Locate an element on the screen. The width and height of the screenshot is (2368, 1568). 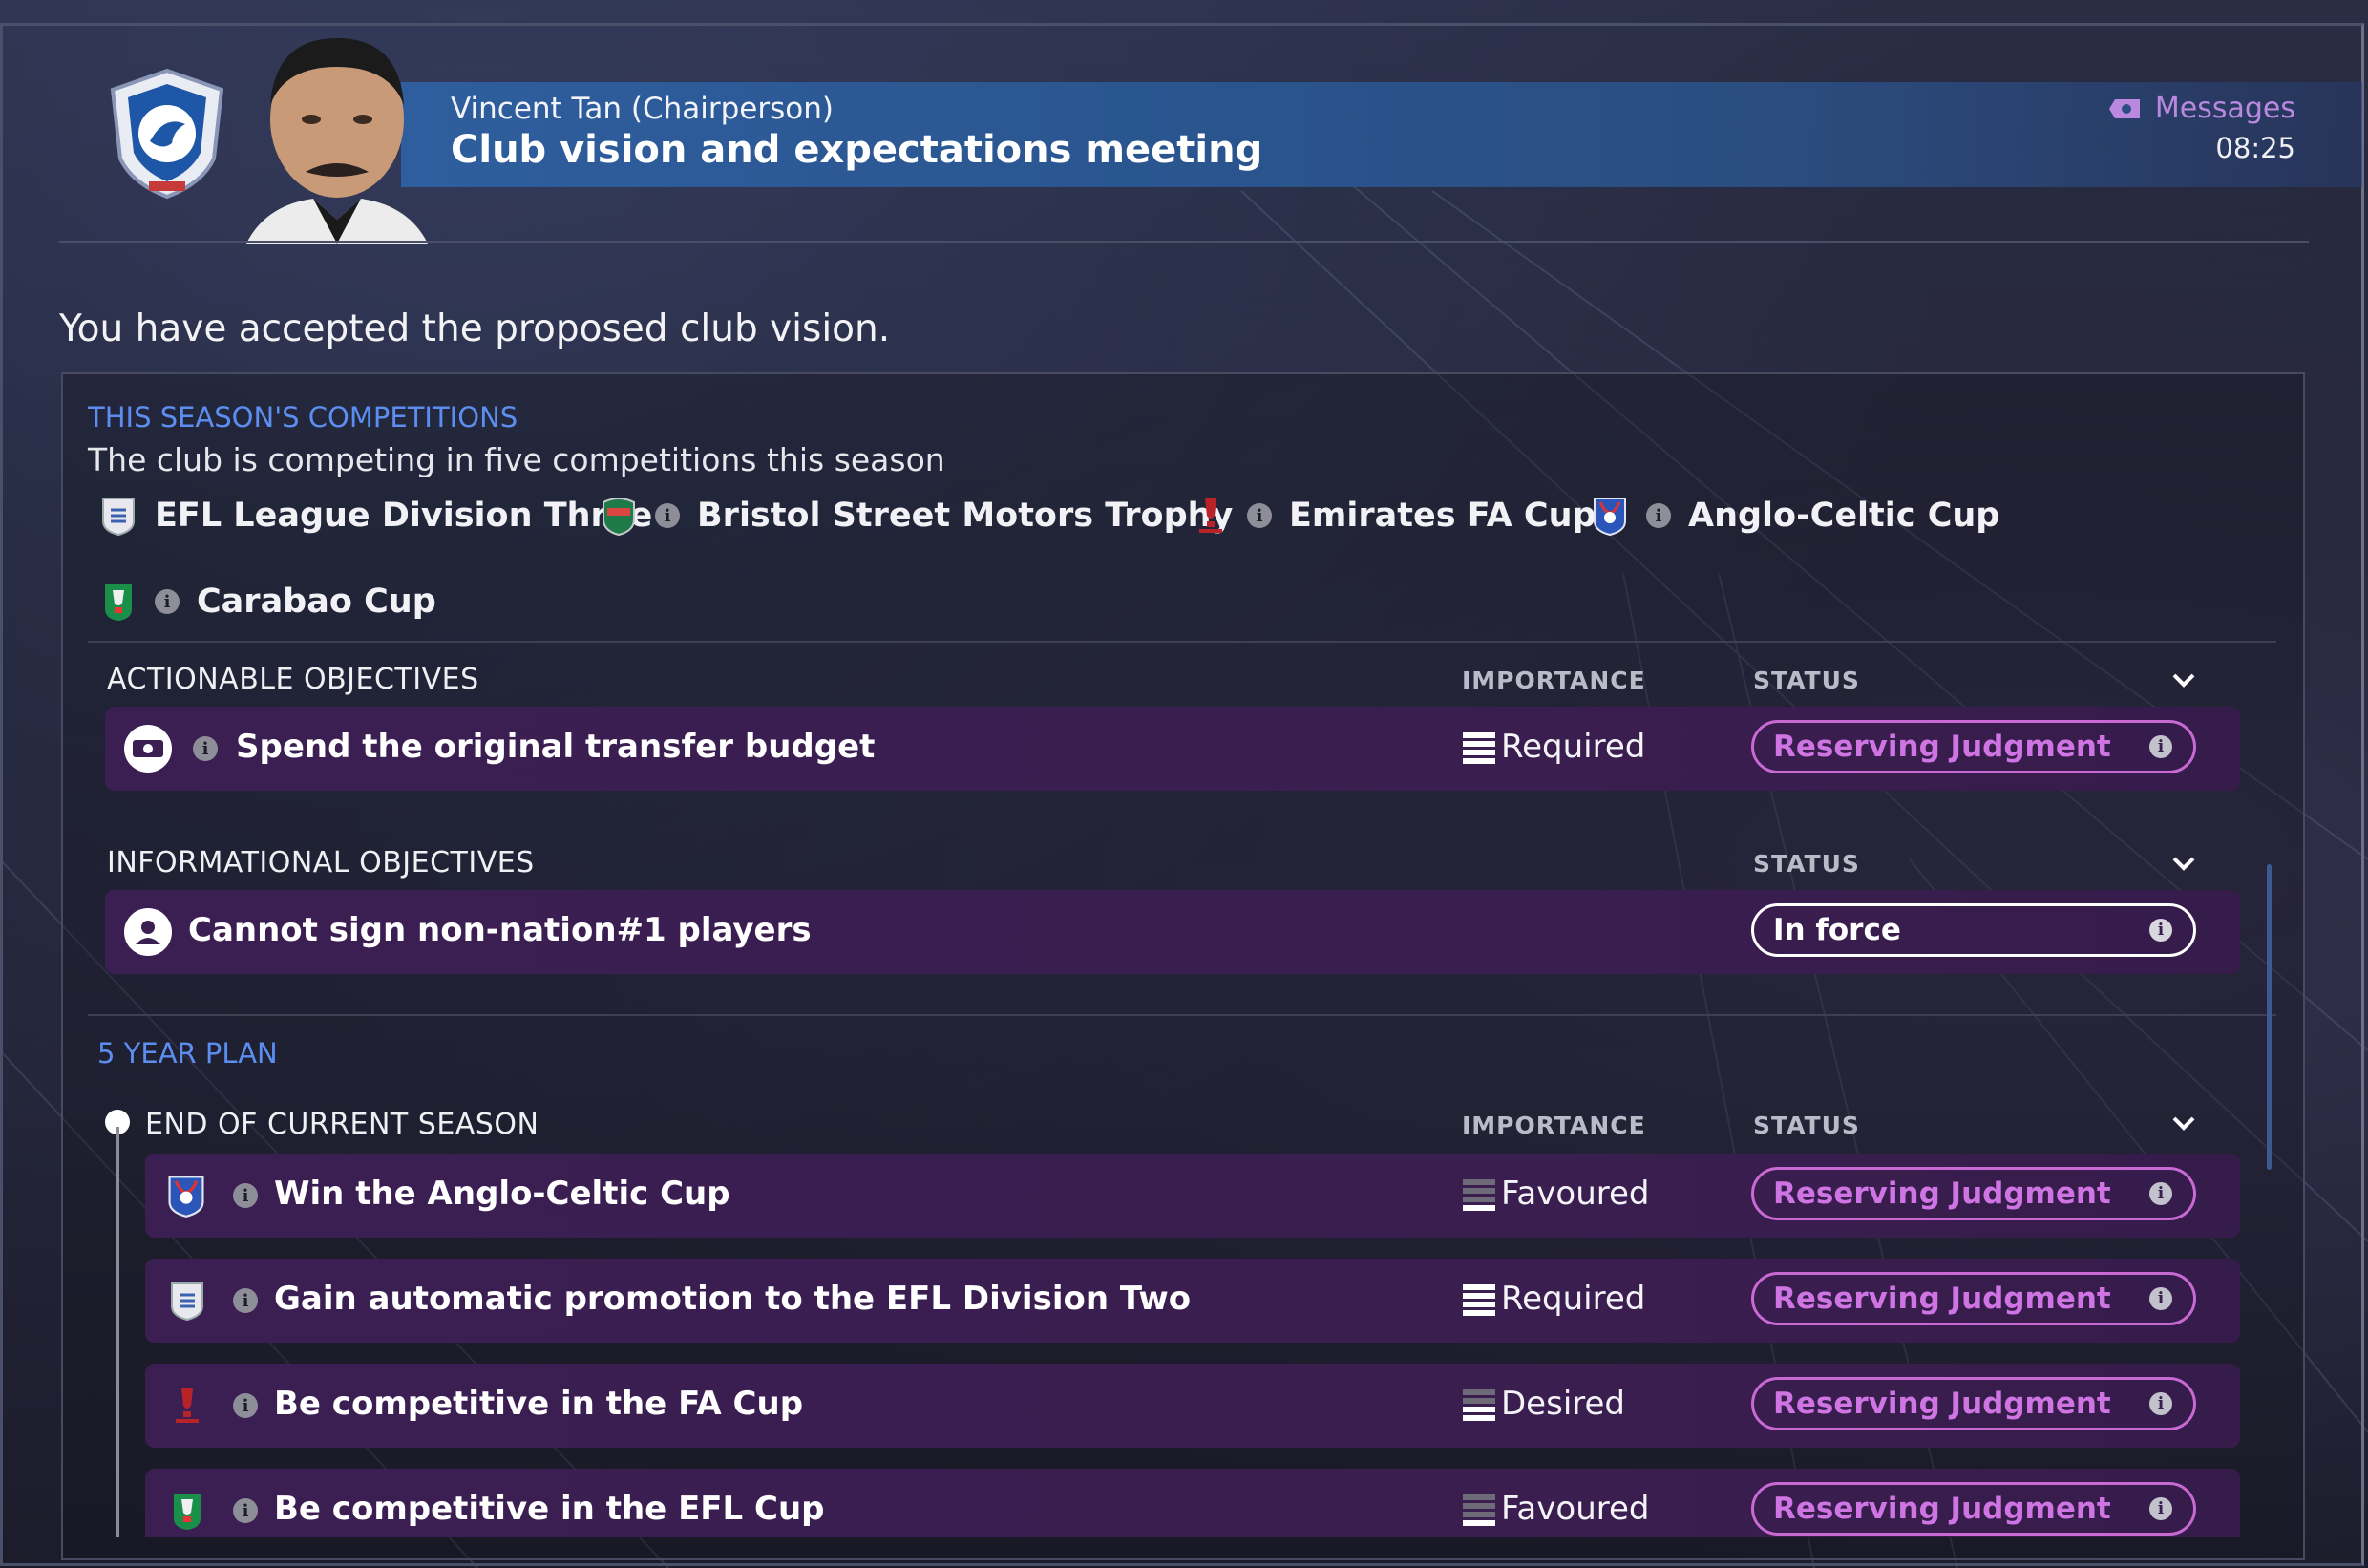
chairperson-name: Vincent Tan (Chairperson) is located at coordinates (642, 109).